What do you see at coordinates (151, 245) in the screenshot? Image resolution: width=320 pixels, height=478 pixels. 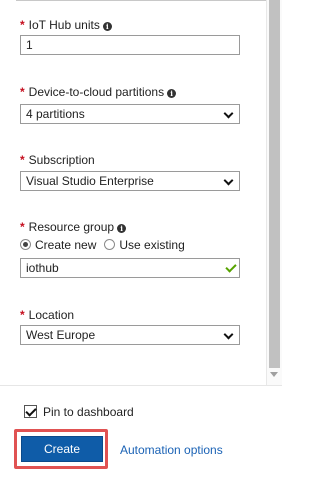 I see `use-existing-label: Use existing` at bounding box center [151, 245].